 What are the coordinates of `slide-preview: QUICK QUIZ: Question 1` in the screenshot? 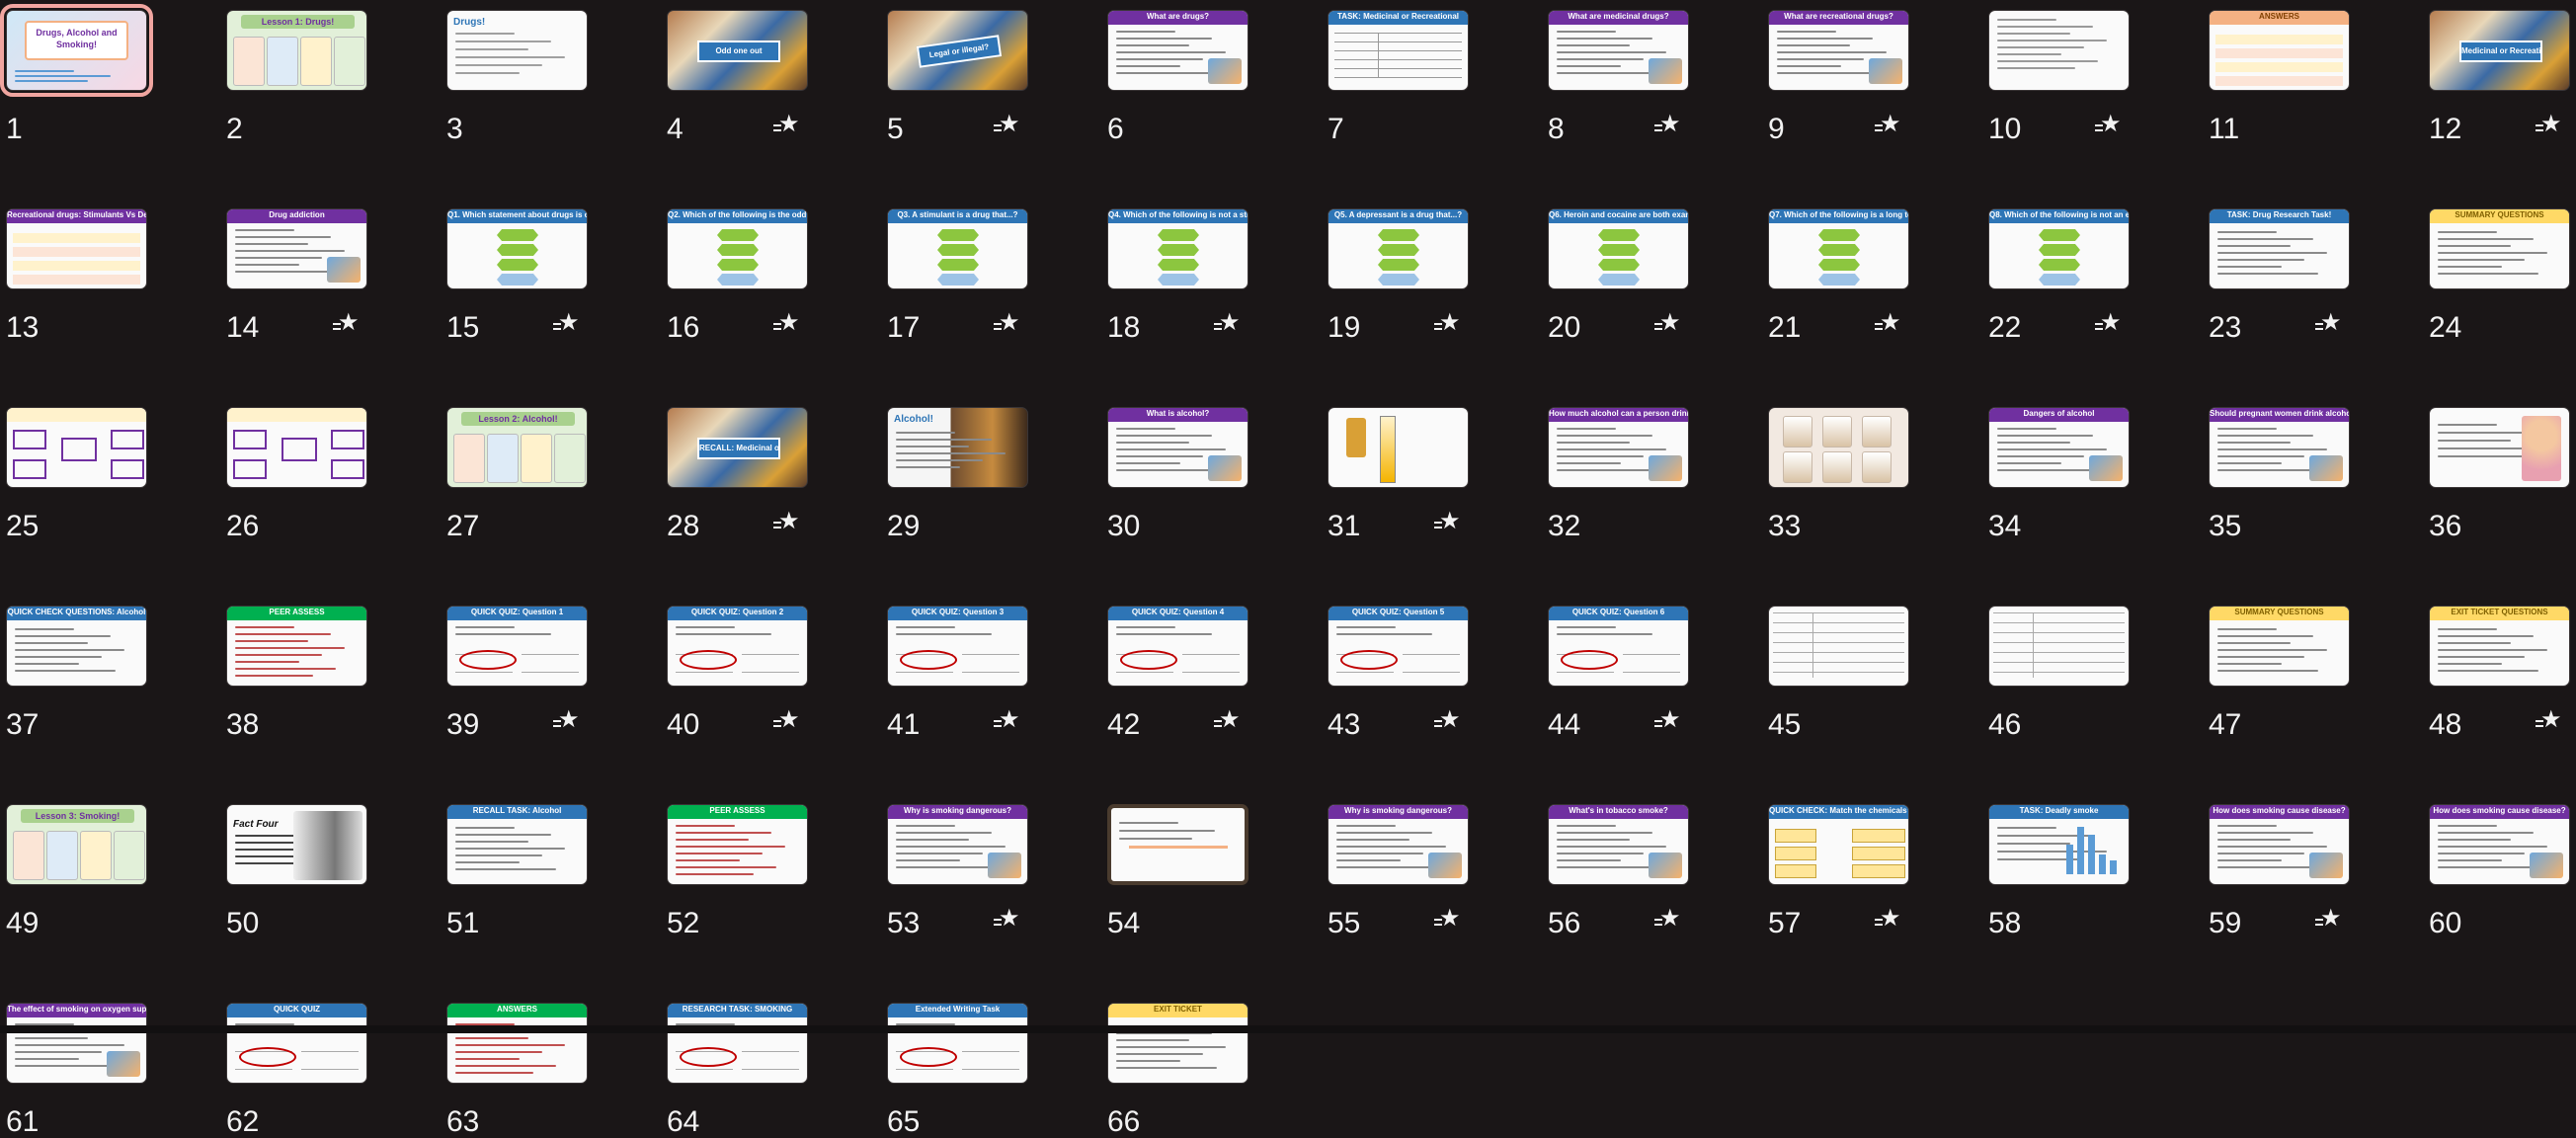 It's located at (517, 646).